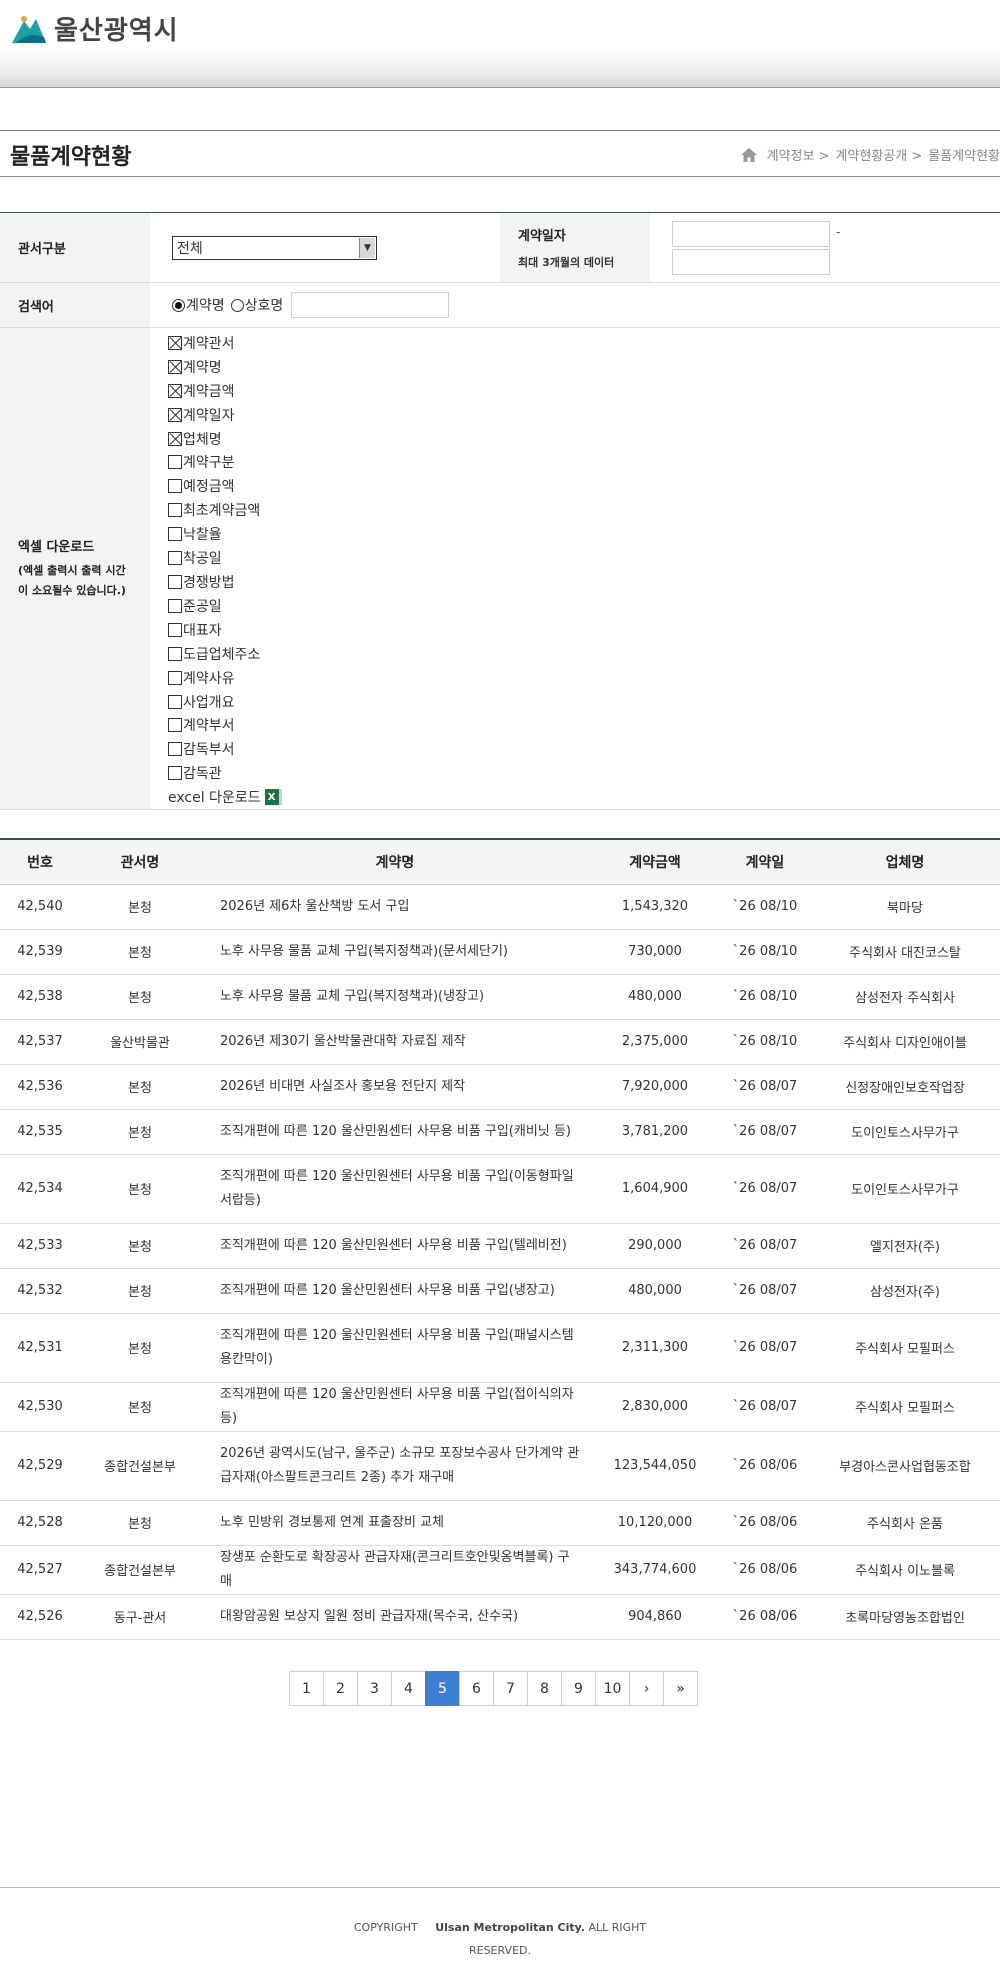 This screenshot has height=1987, width=1000. I want to click on checkbox-label: 계약금액, so click(209, 391).